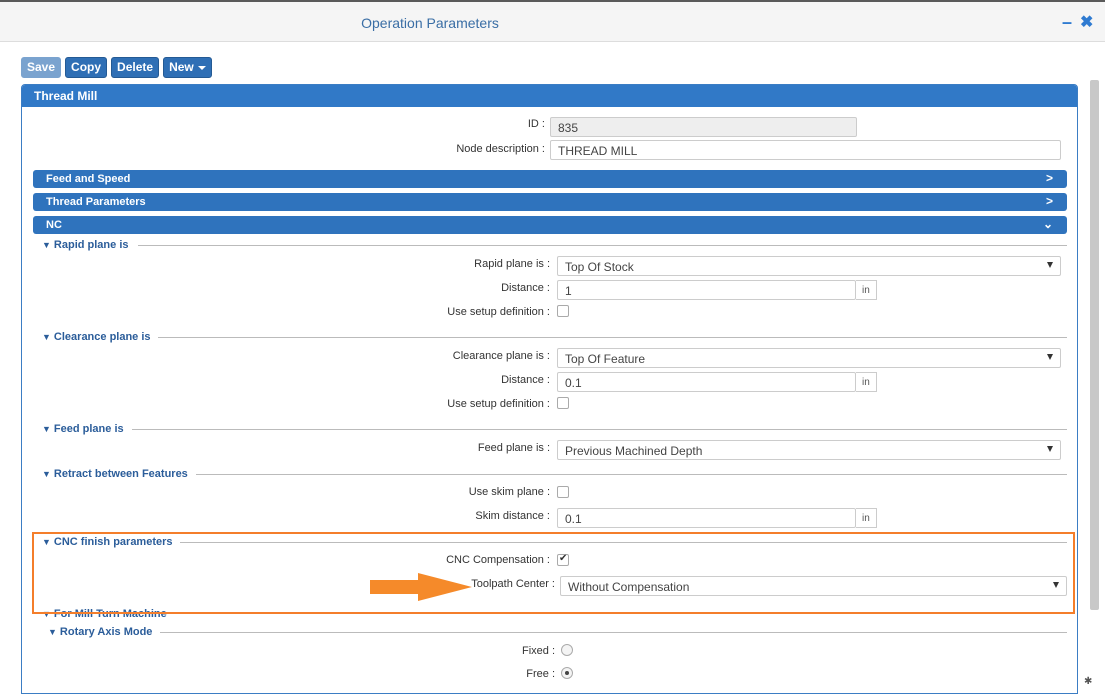 This screenshot has height=694, width=1105. Describe the element at coordinates (181, 67) in the screenshot. I see `new-button-label: New` at that location.